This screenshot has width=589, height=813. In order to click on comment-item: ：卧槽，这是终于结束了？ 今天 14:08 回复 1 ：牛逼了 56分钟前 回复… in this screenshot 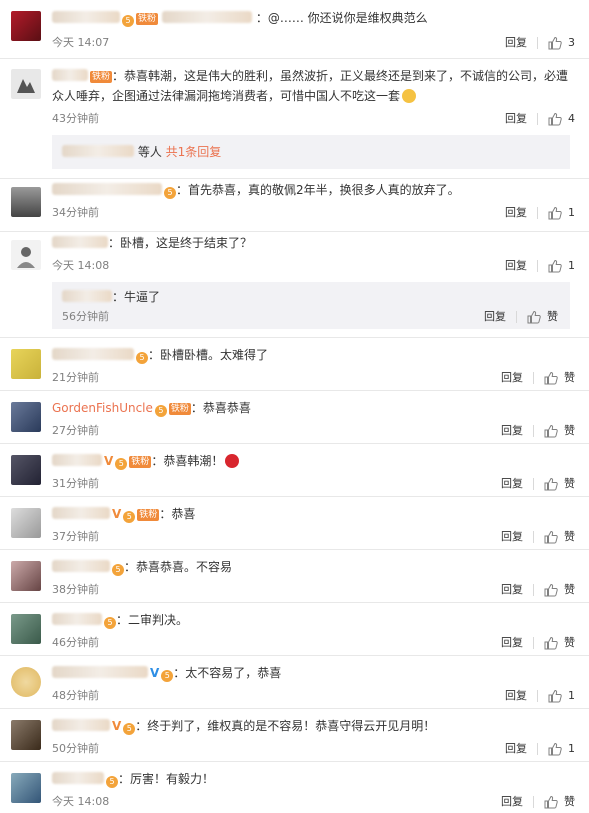, I will do `click(294, 284)`.